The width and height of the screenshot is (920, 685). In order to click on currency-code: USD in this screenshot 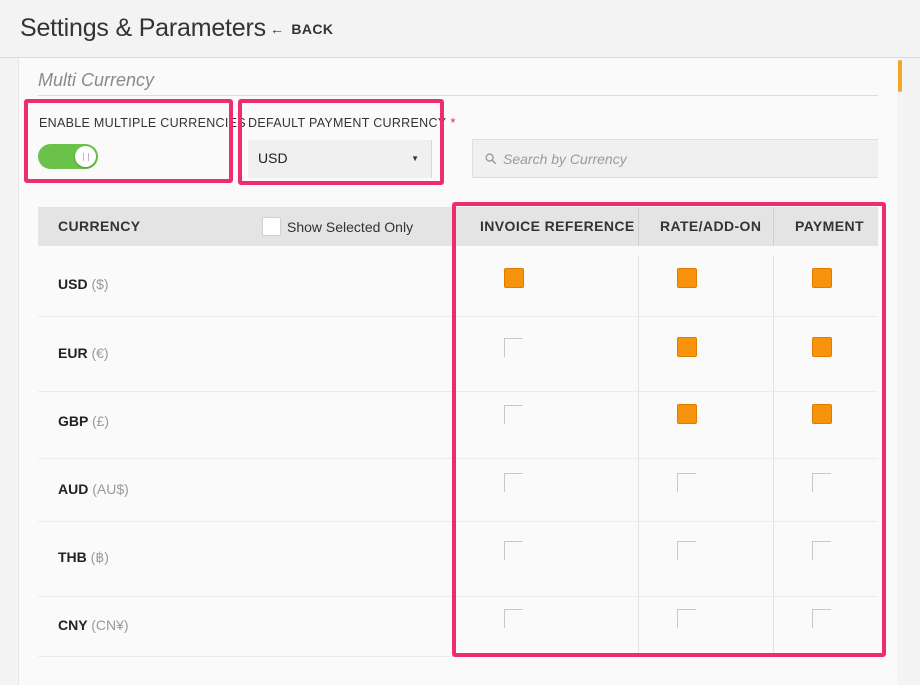, I will do `click(73, 284)`.